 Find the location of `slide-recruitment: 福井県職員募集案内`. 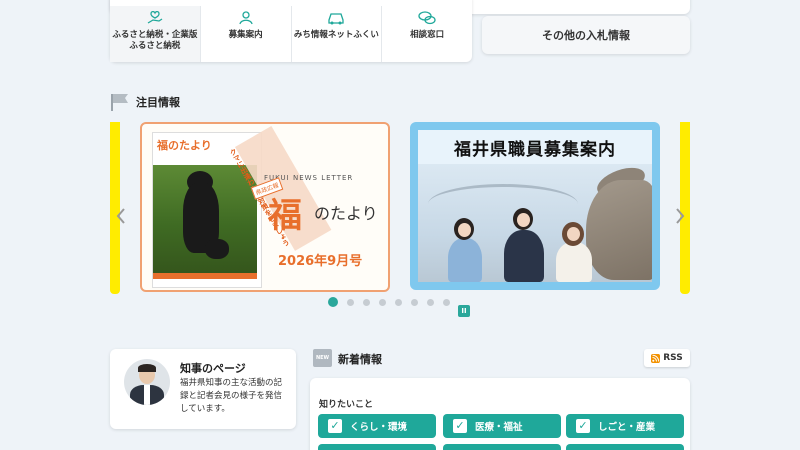

slide-recruitment: 福井県職員募集案内 is located at coordinates (535, 206).